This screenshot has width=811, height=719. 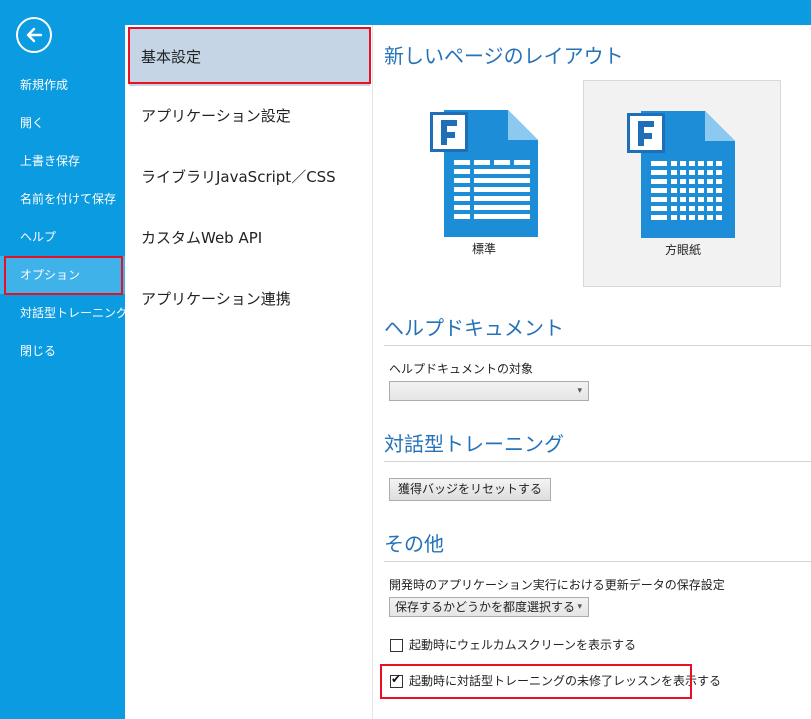 I want to click on checkmark-icon: ✔, so click(x=396, y=679).